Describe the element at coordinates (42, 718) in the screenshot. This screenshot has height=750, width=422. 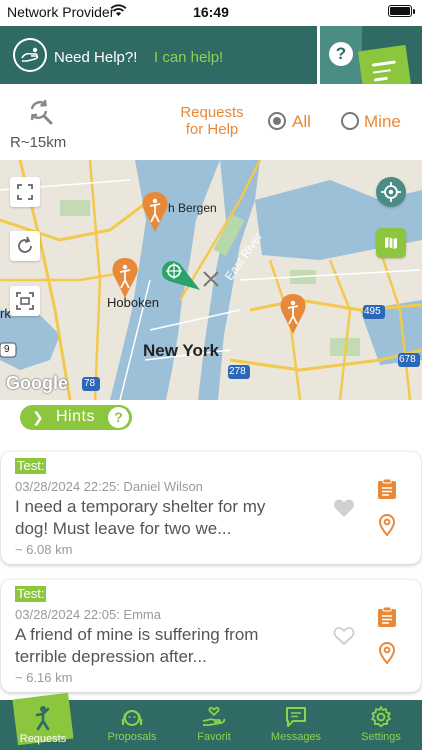
I see `person-raising-hand-icon` at that location.